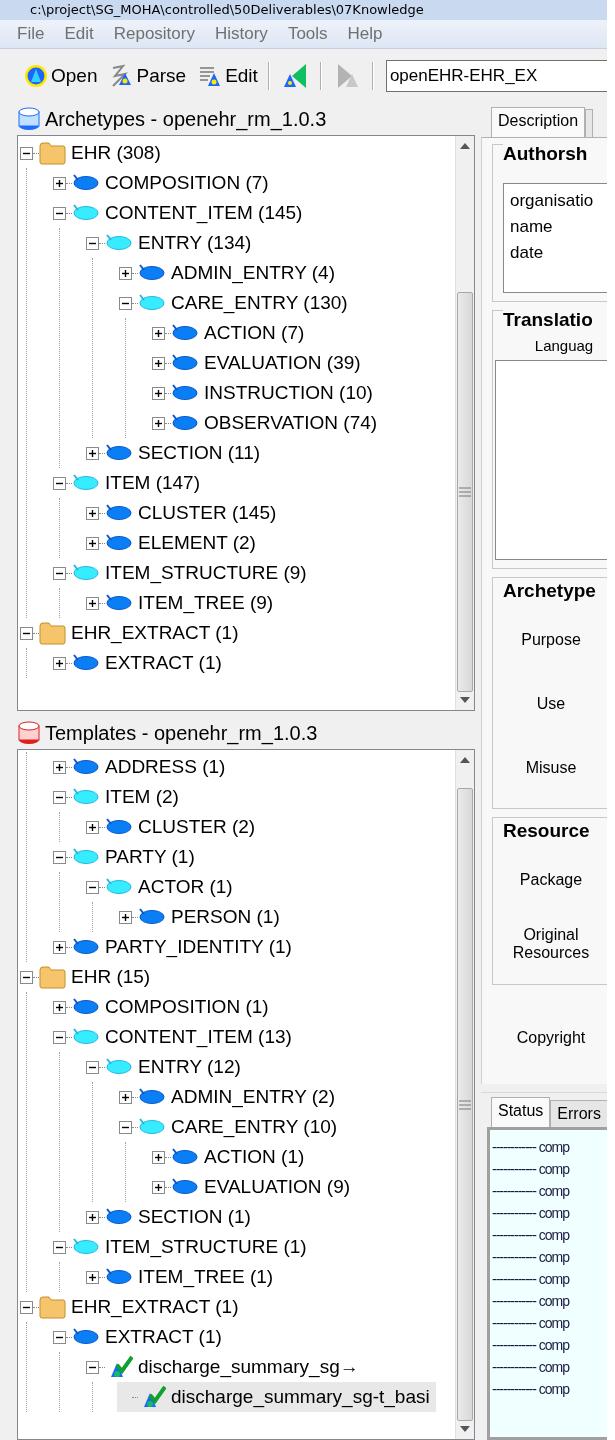 The width and height of the screenshot is (615, 1440). What do you see at coordinates (496, 76) in the screenshot?
I see `combo-box: openEHR-EHR_EX` at bounding box center [496, 76].